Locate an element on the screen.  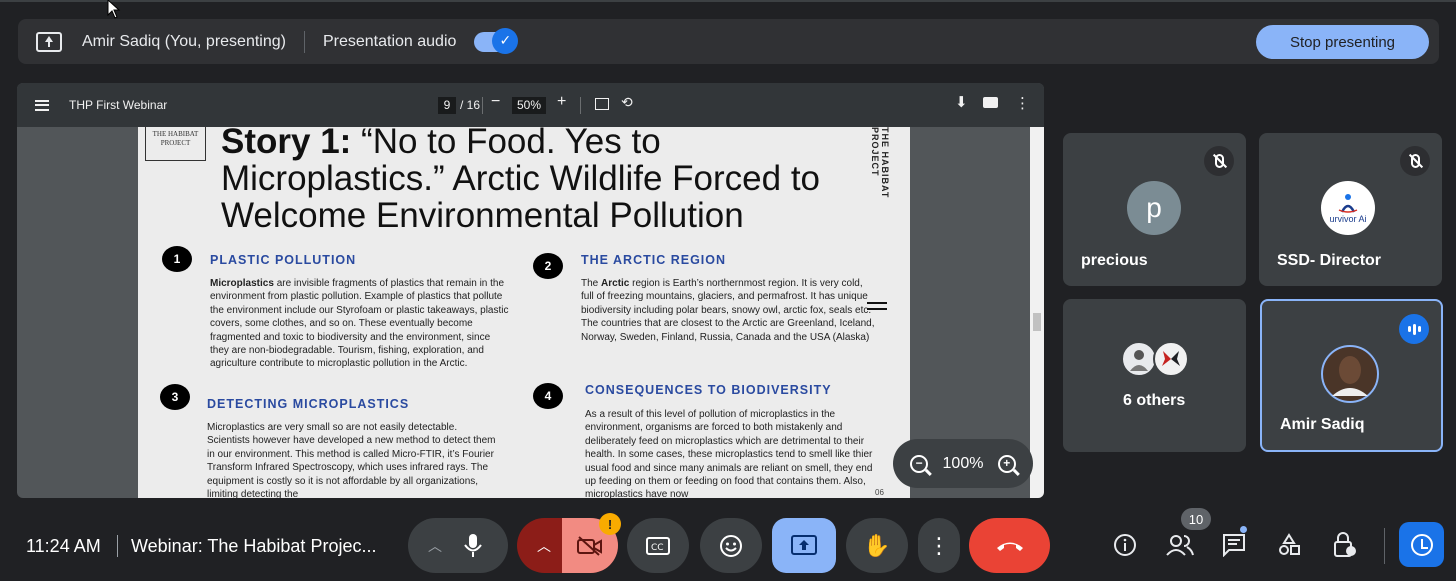
current-time: 11:24 AM is located at coordinates (63, 546).